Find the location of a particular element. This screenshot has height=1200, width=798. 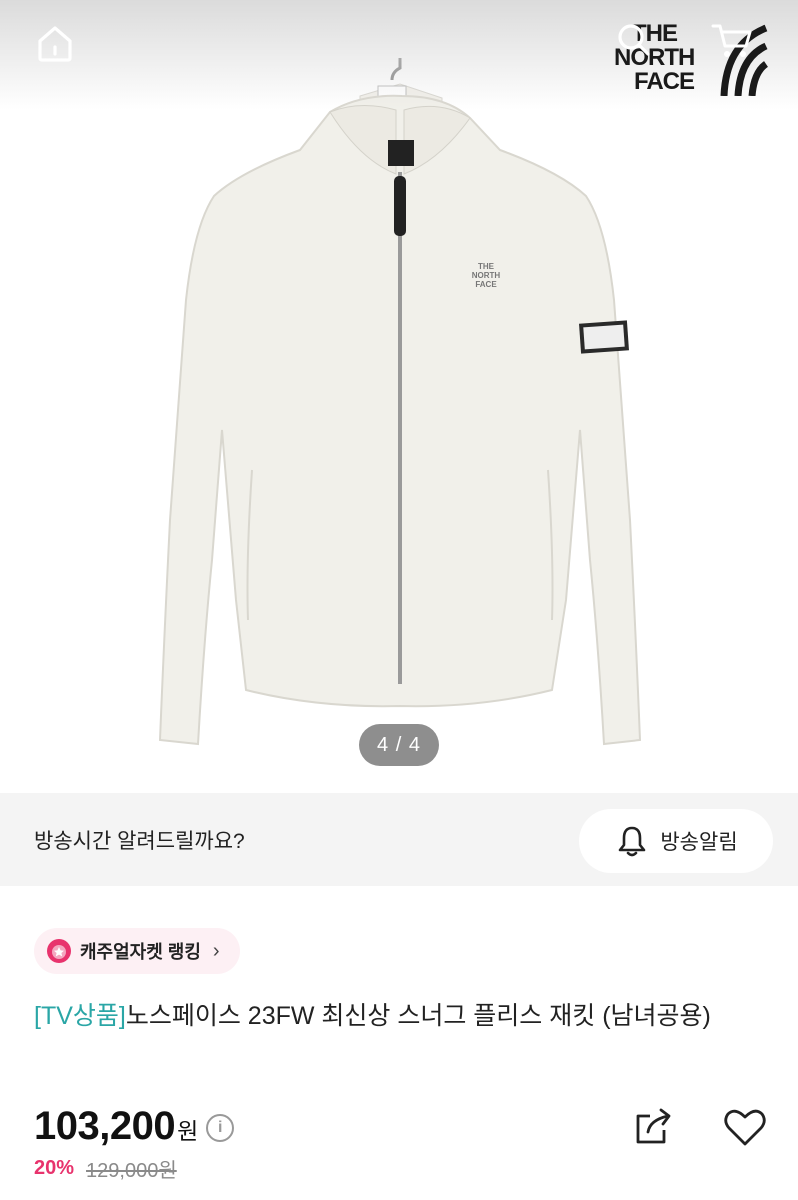

search-icon is located at coordinates (634, 40).